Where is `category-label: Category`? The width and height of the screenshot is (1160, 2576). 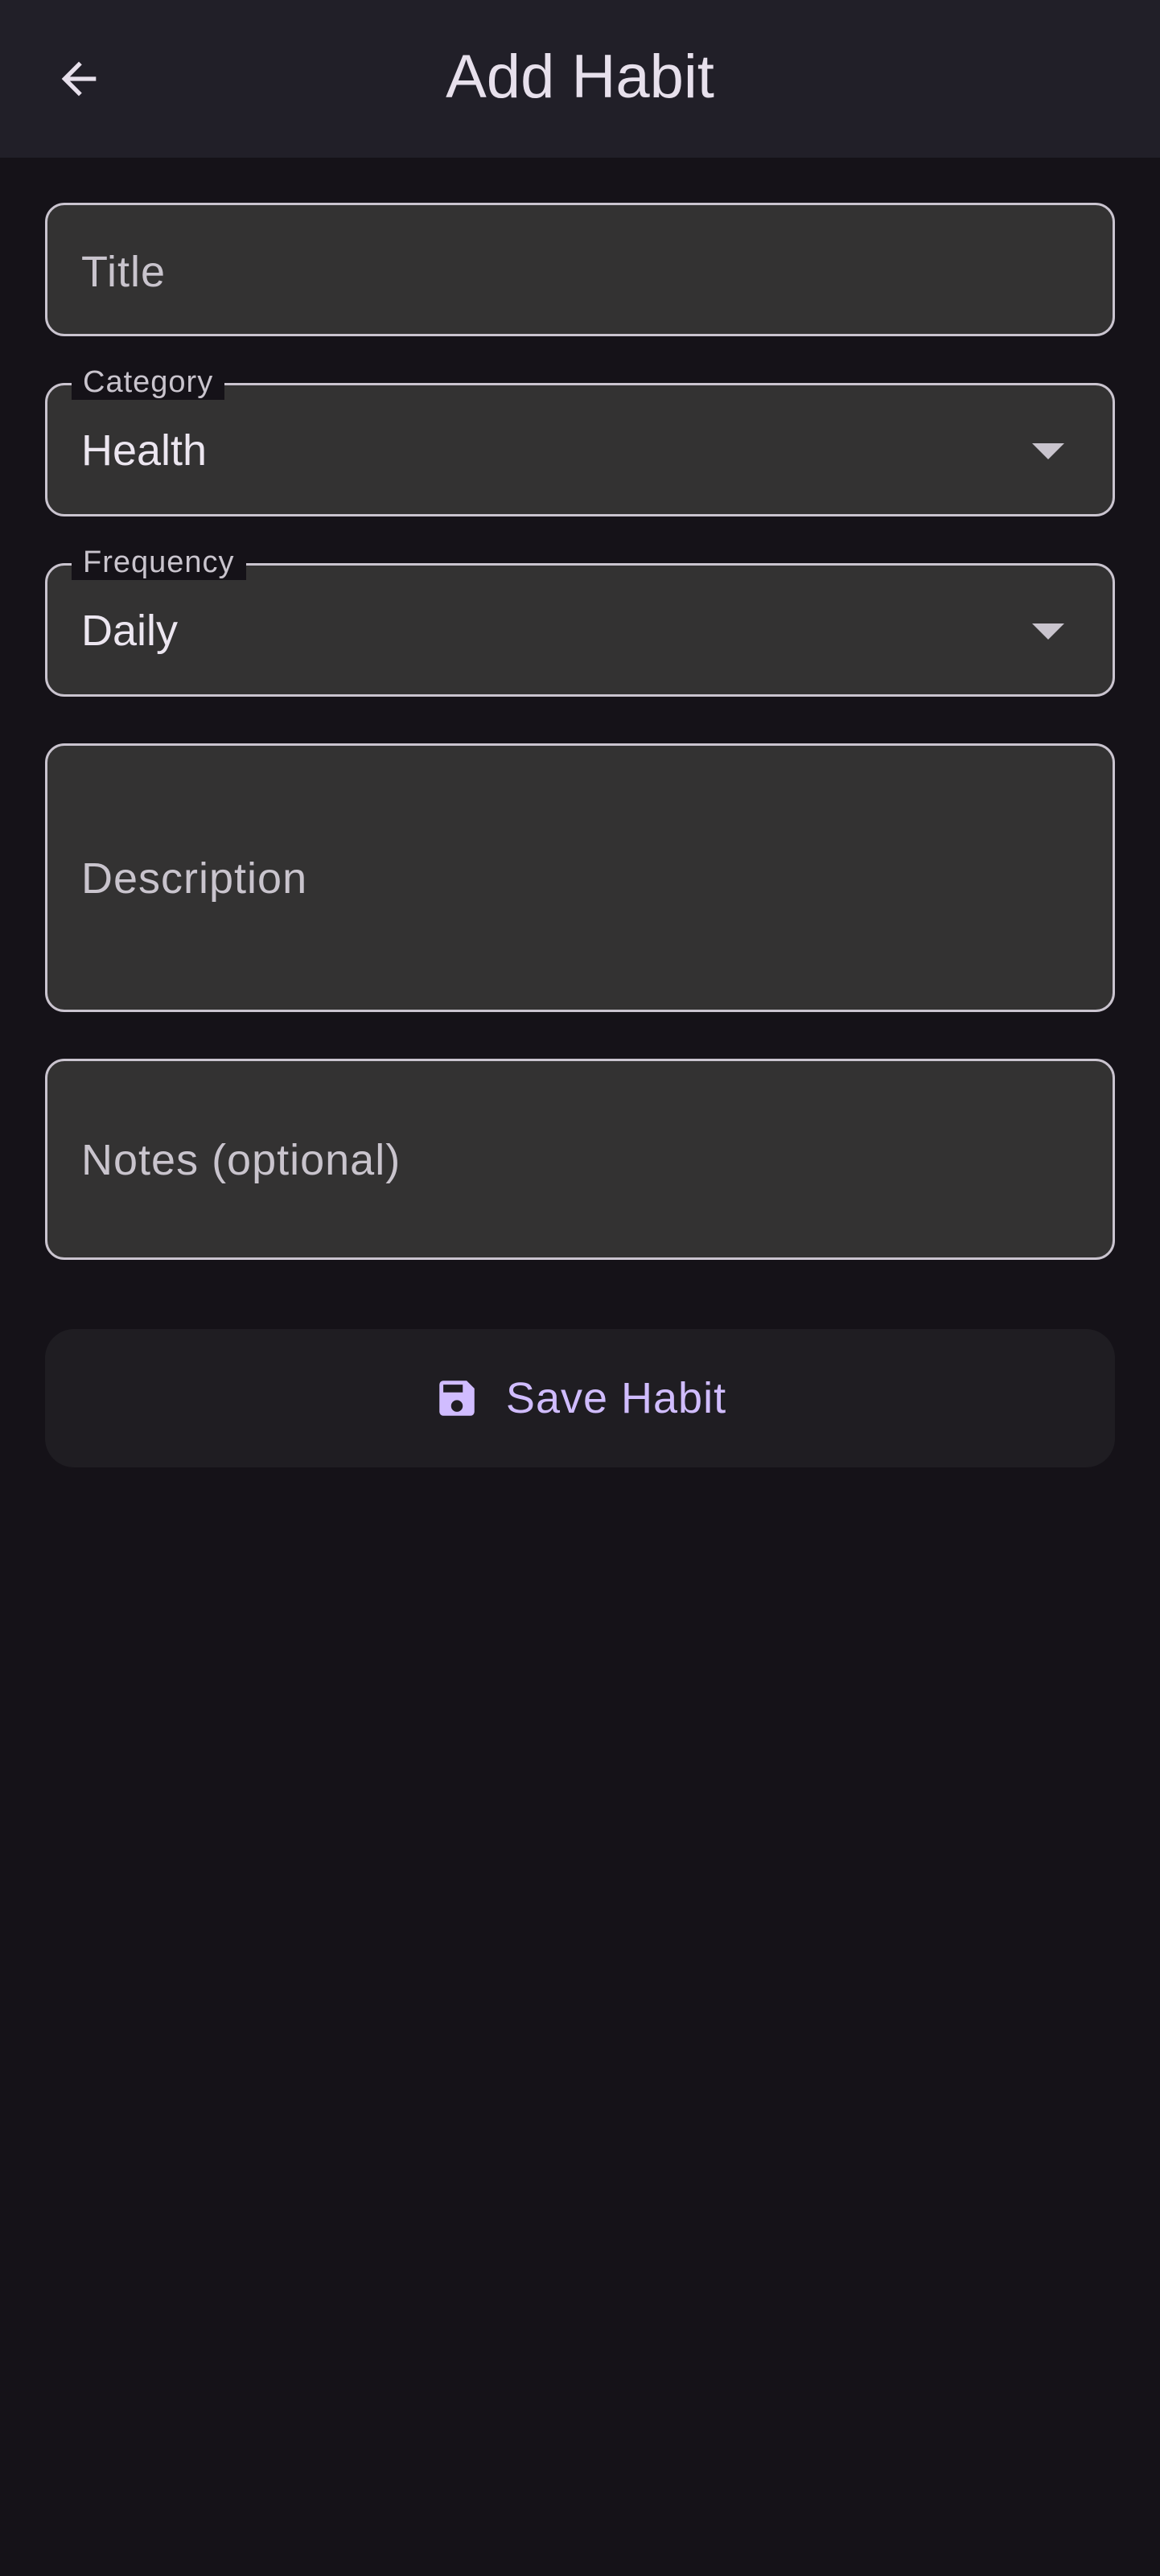
category-label: Category is located at coordinates (148, 382).